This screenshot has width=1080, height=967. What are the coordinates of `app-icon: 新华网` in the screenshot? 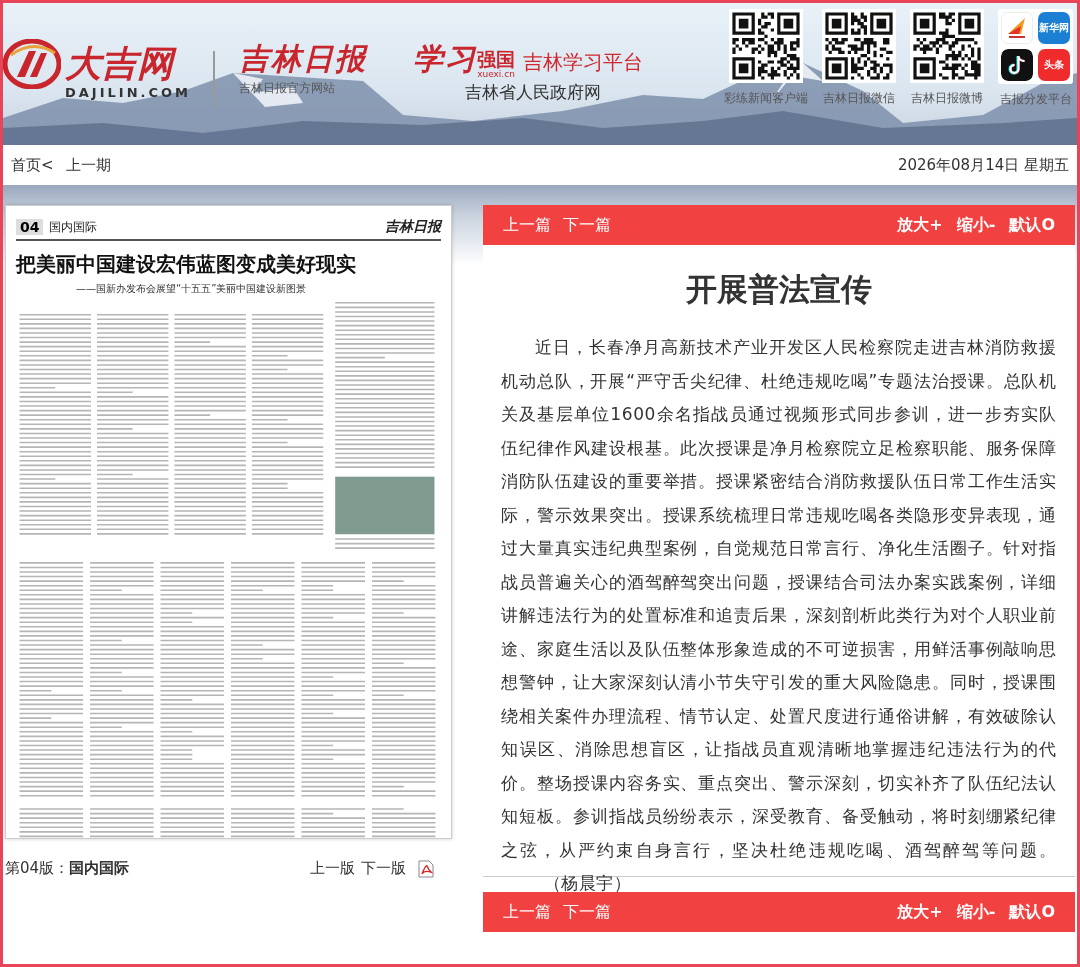 It's located at (1054, 28).